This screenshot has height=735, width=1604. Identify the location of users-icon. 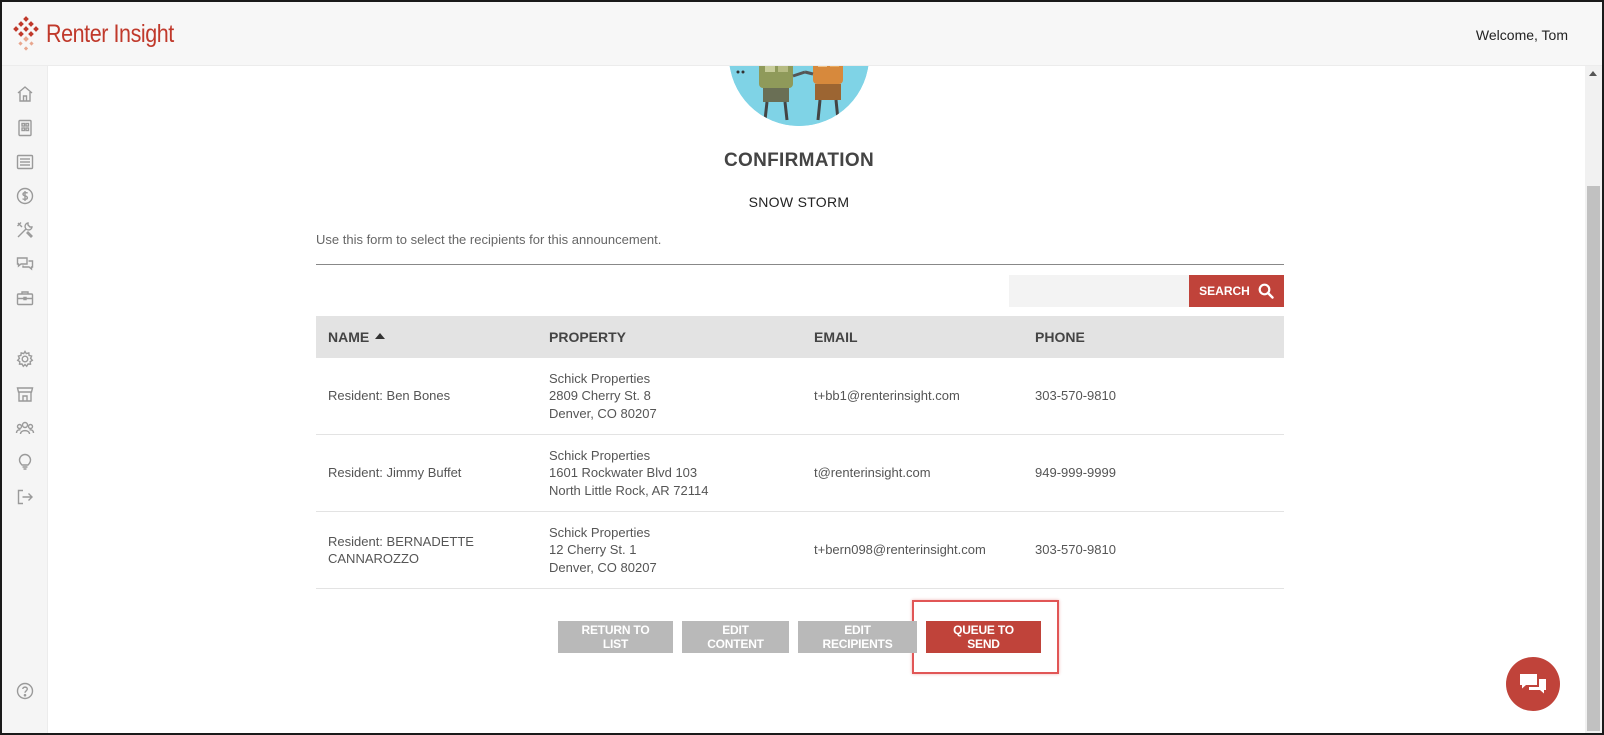
(25, 428).